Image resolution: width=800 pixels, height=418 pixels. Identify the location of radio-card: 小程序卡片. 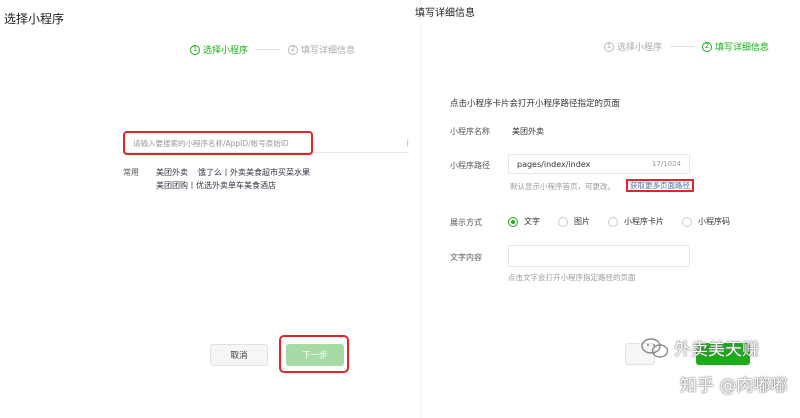
(636, 221).